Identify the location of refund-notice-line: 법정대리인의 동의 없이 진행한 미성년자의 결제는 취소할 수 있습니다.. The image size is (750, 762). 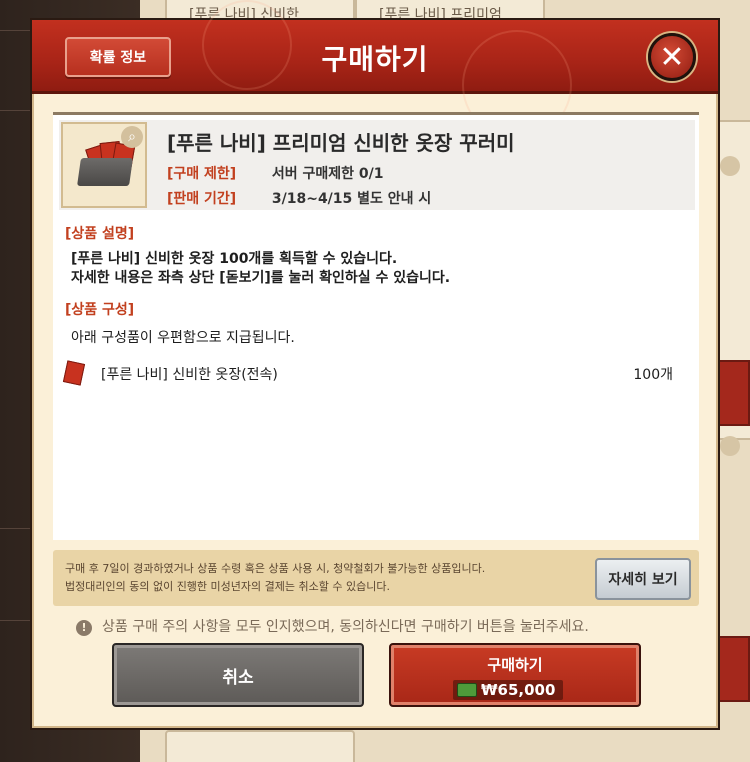
(227, 586).